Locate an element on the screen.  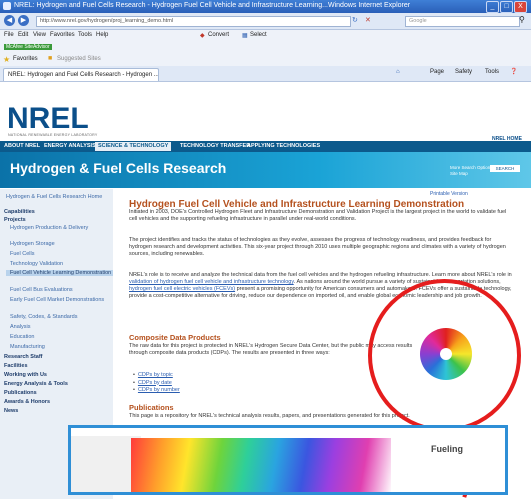
home-icon: ⌂ is located at coordinates (398, 72).